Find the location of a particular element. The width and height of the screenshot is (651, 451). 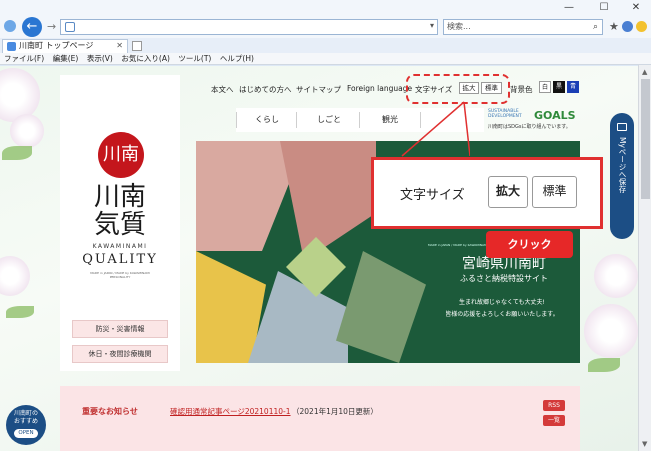

forward-button: → is located at coordinates (51, 26).